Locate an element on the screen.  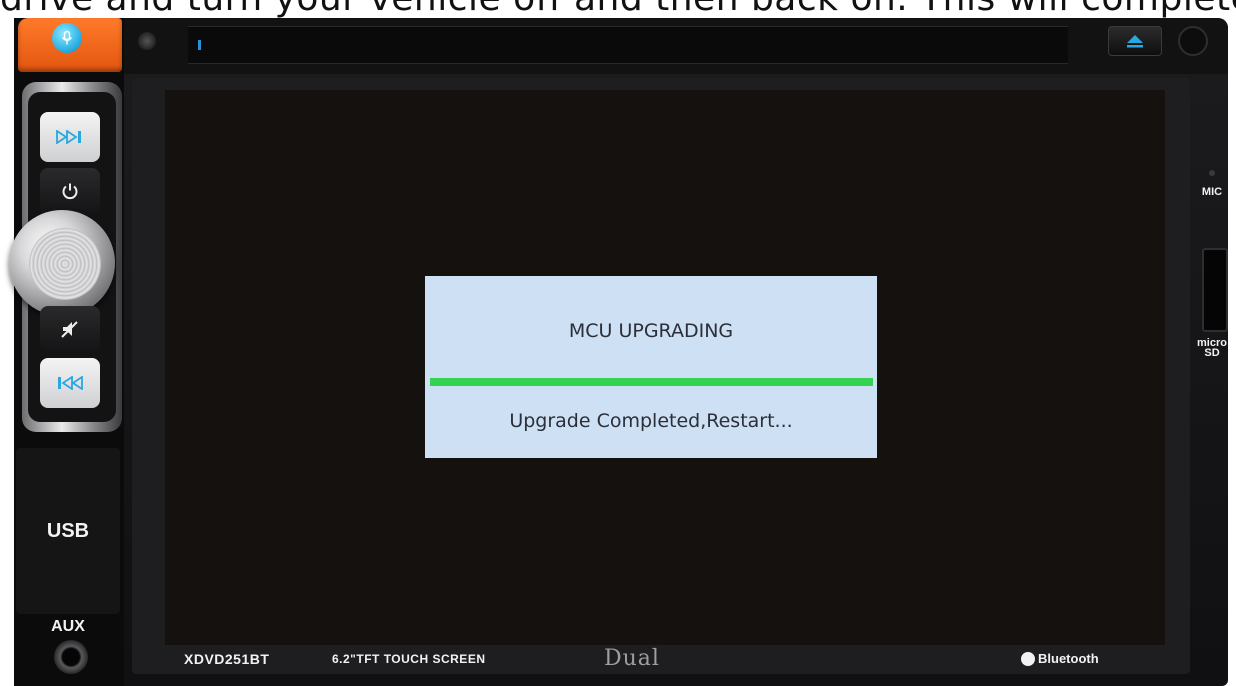
bezel-screw is located at coordinates (147, 41).